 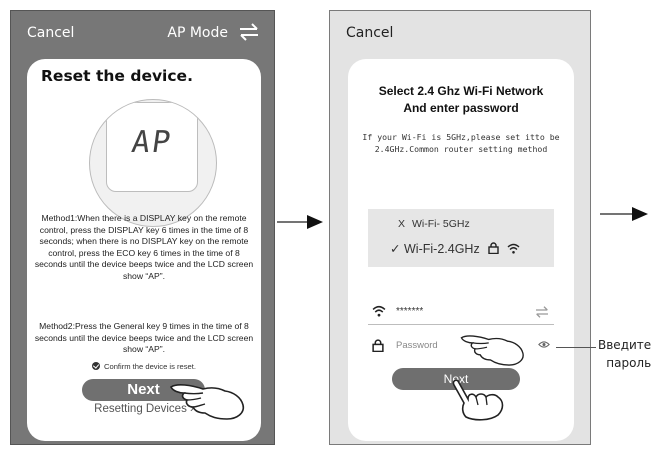 I want to click on title-line-2: And enter password, so click(x=461, y=108).